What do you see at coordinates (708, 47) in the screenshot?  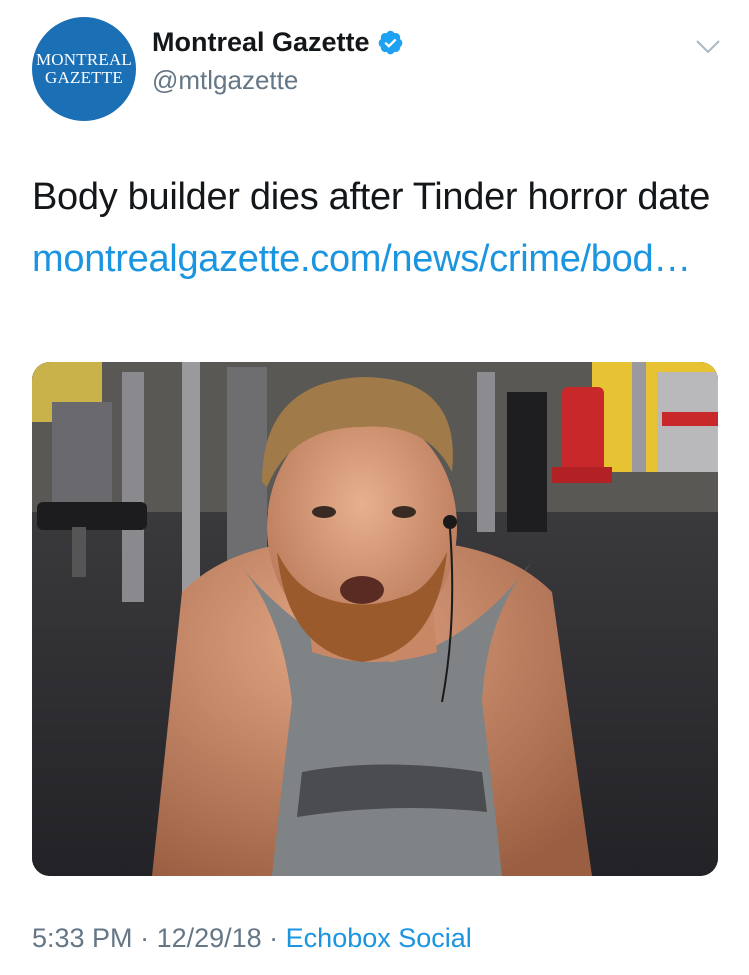 I see `chevron-down-icon` at bounding box center [708, 47].